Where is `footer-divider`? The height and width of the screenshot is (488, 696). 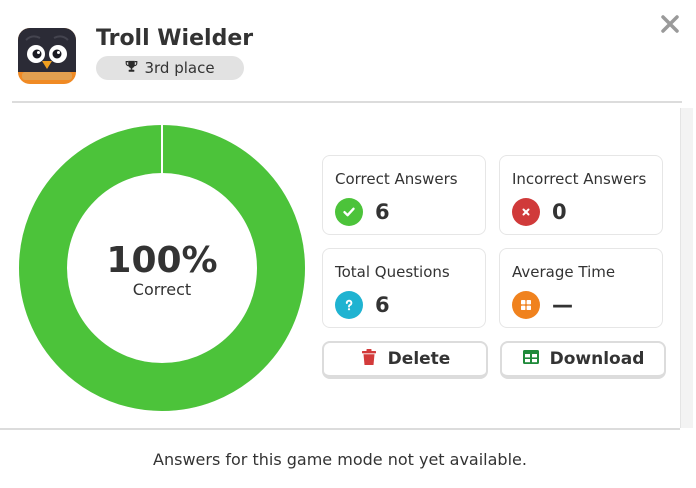
footer-divider is located at coordinates (340, 429).